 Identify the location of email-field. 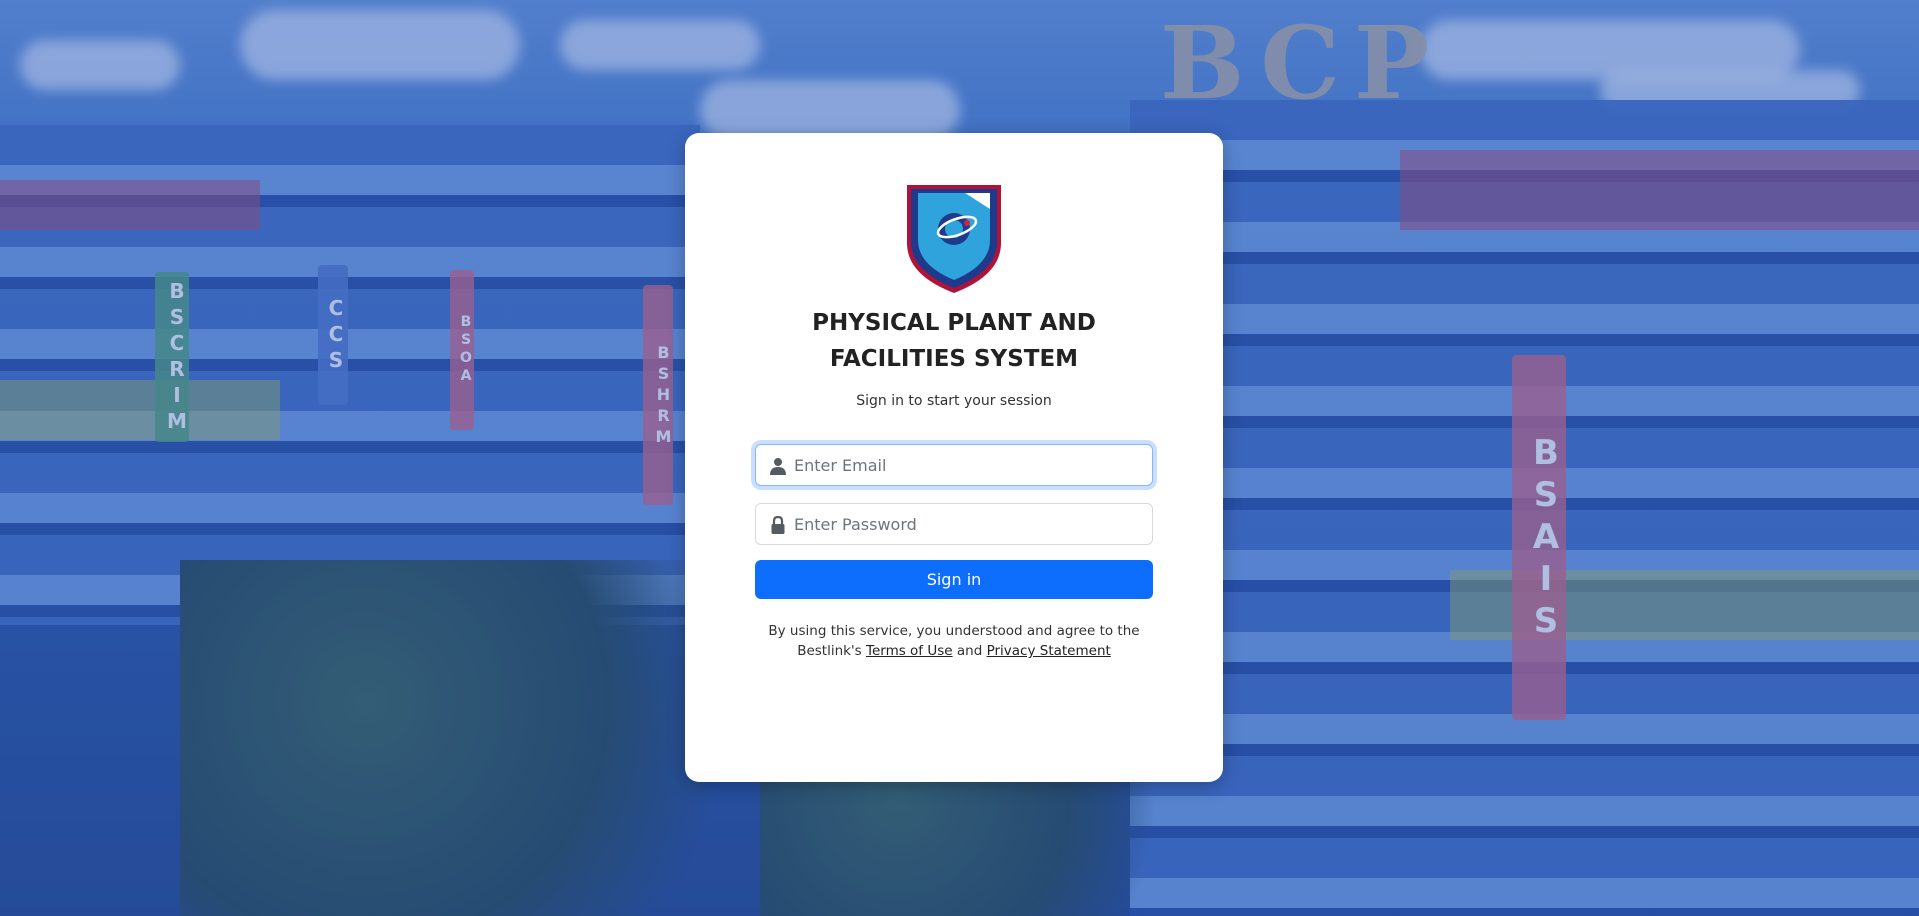
(954, 465).